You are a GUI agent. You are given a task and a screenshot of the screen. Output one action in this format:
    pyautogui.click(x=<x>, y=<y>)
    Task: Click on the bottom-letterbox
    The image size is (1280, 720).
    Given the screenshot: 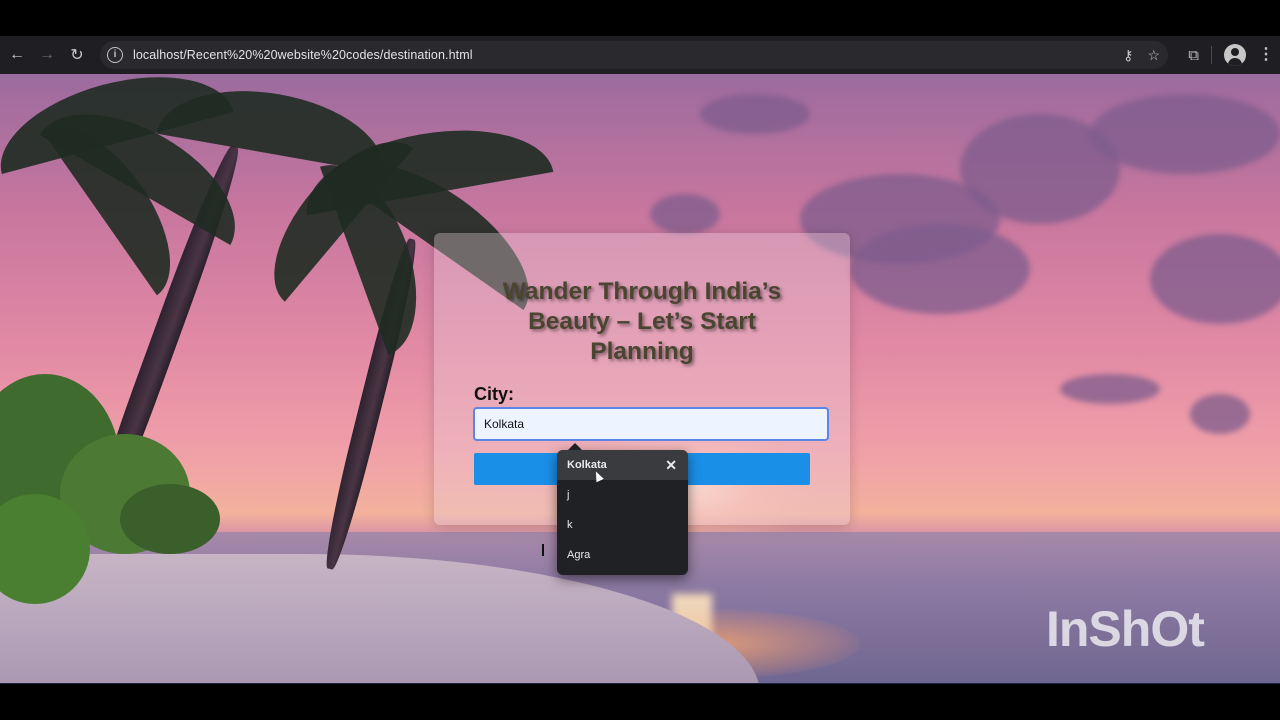 What is the action you would take?
    pyautogui.click(x=640, y=702)
    